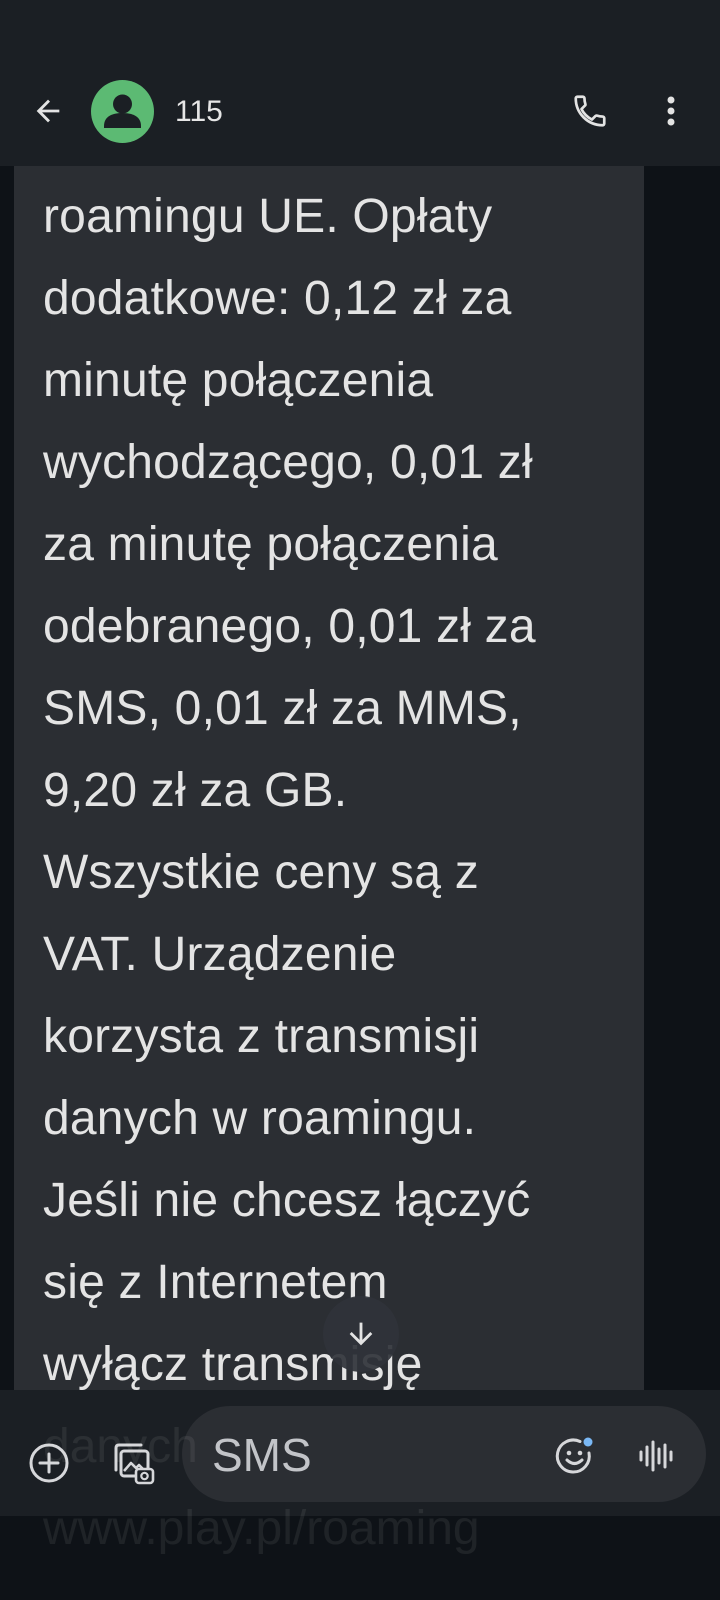  I want to click on sms-input-container, so click(444, 1455).